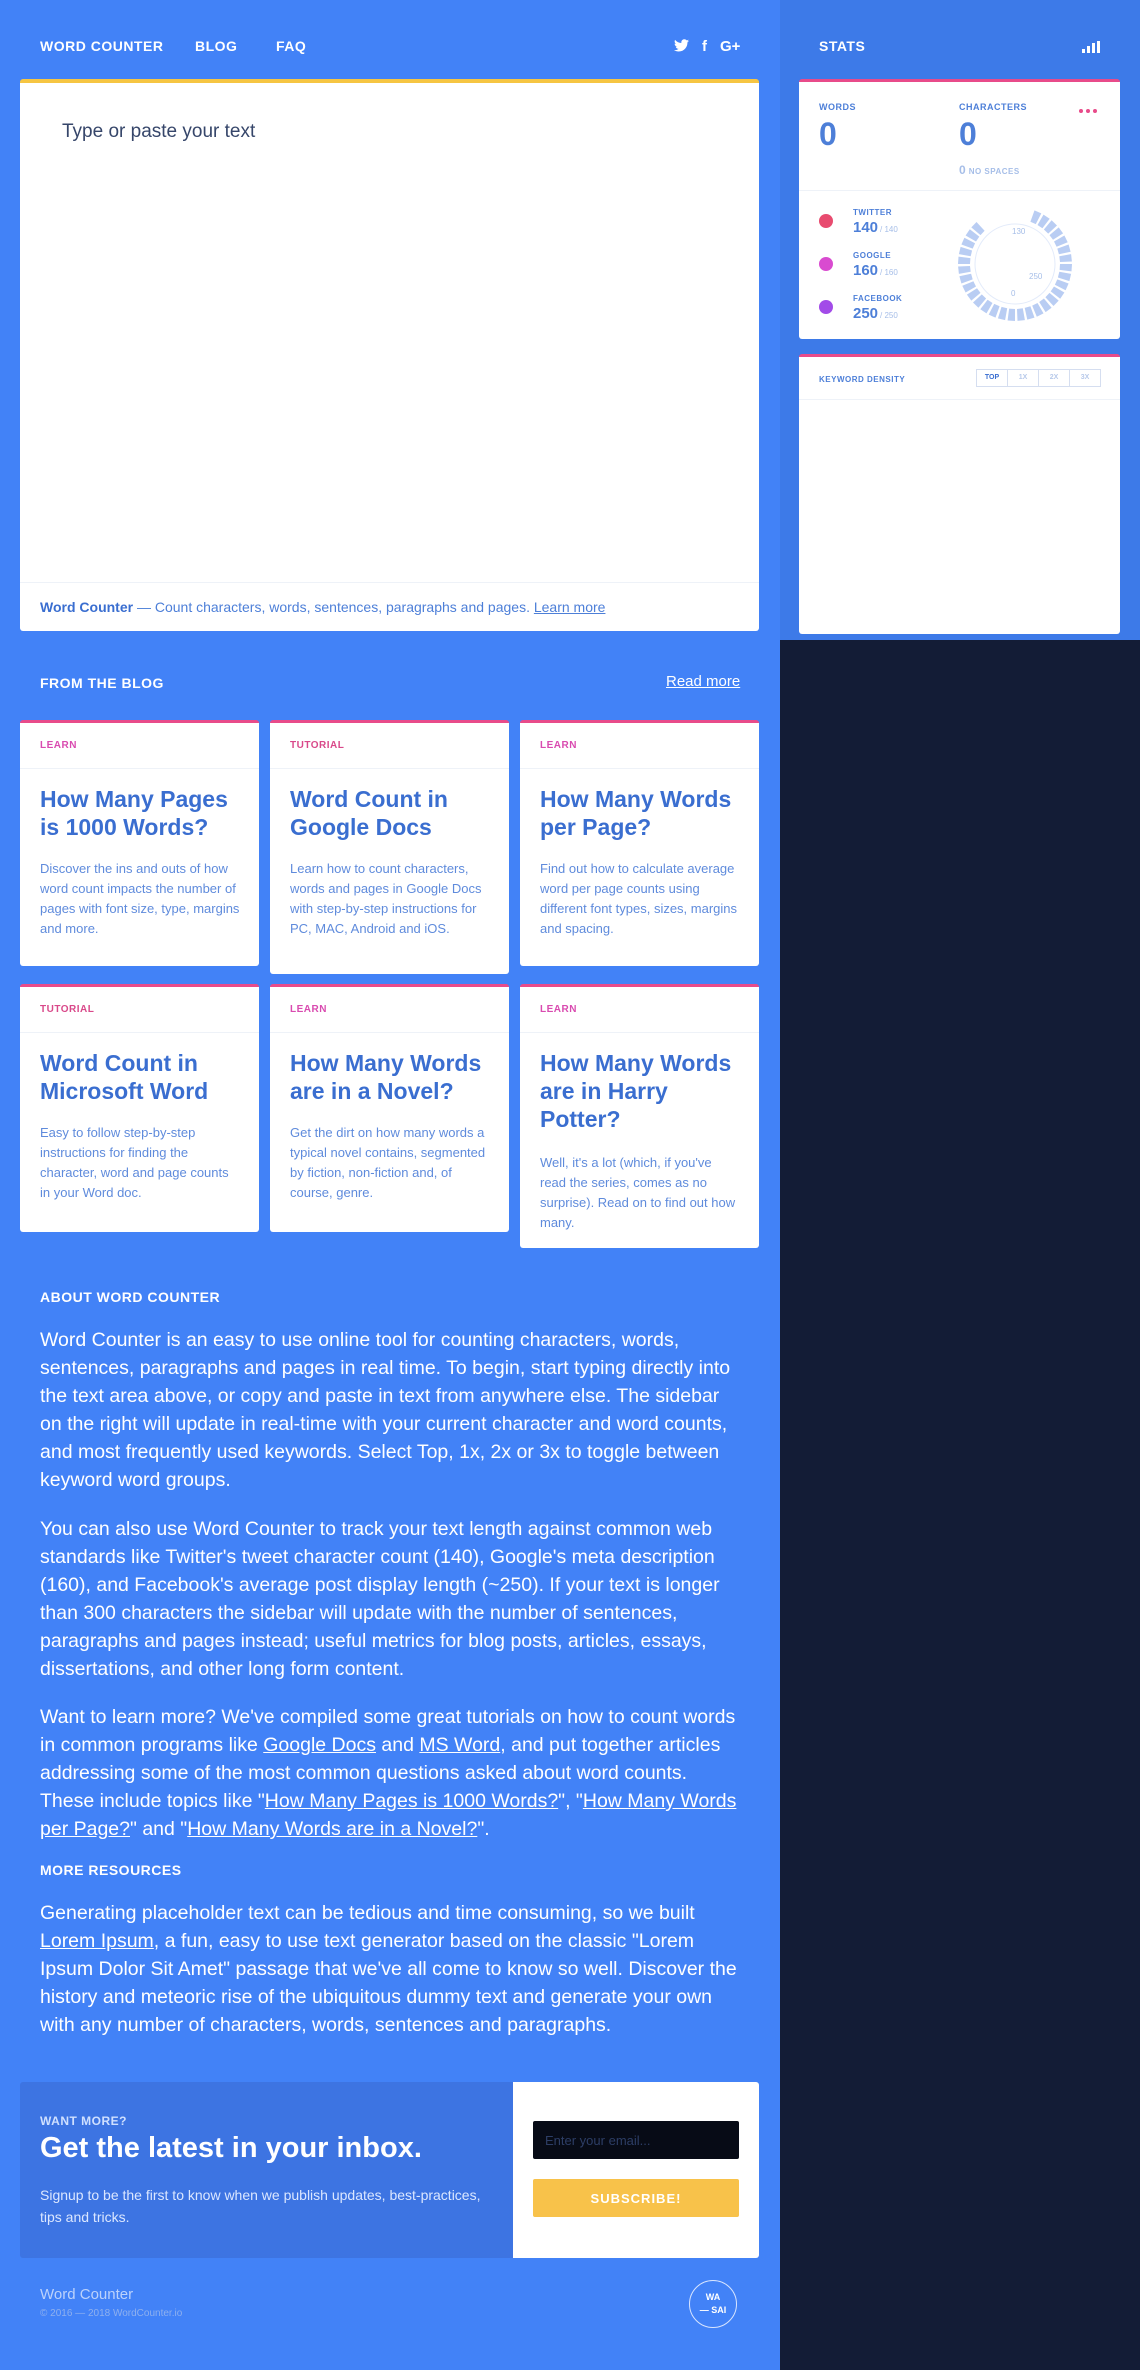  What do you see at coordinates (97, 1941) in the screenshot?
I see `lorem-ipsum-link: Lorem Ipsum` at bounding box center [97, 1941].